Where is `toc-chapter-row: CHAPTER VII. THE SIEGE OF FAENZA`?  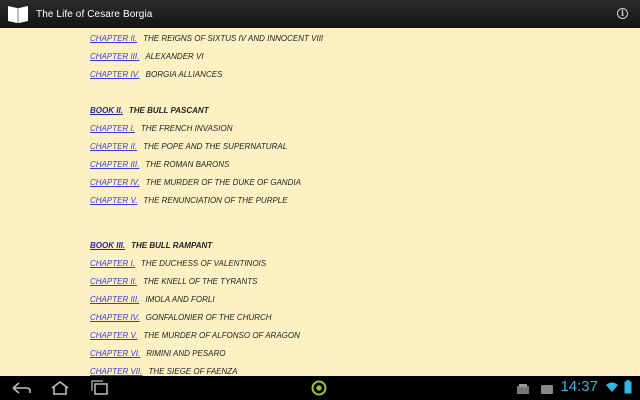 toc-chapter-row: CHAPTER VII. THE SIEGE OF FAENZA is located at coordinates (164, 371).